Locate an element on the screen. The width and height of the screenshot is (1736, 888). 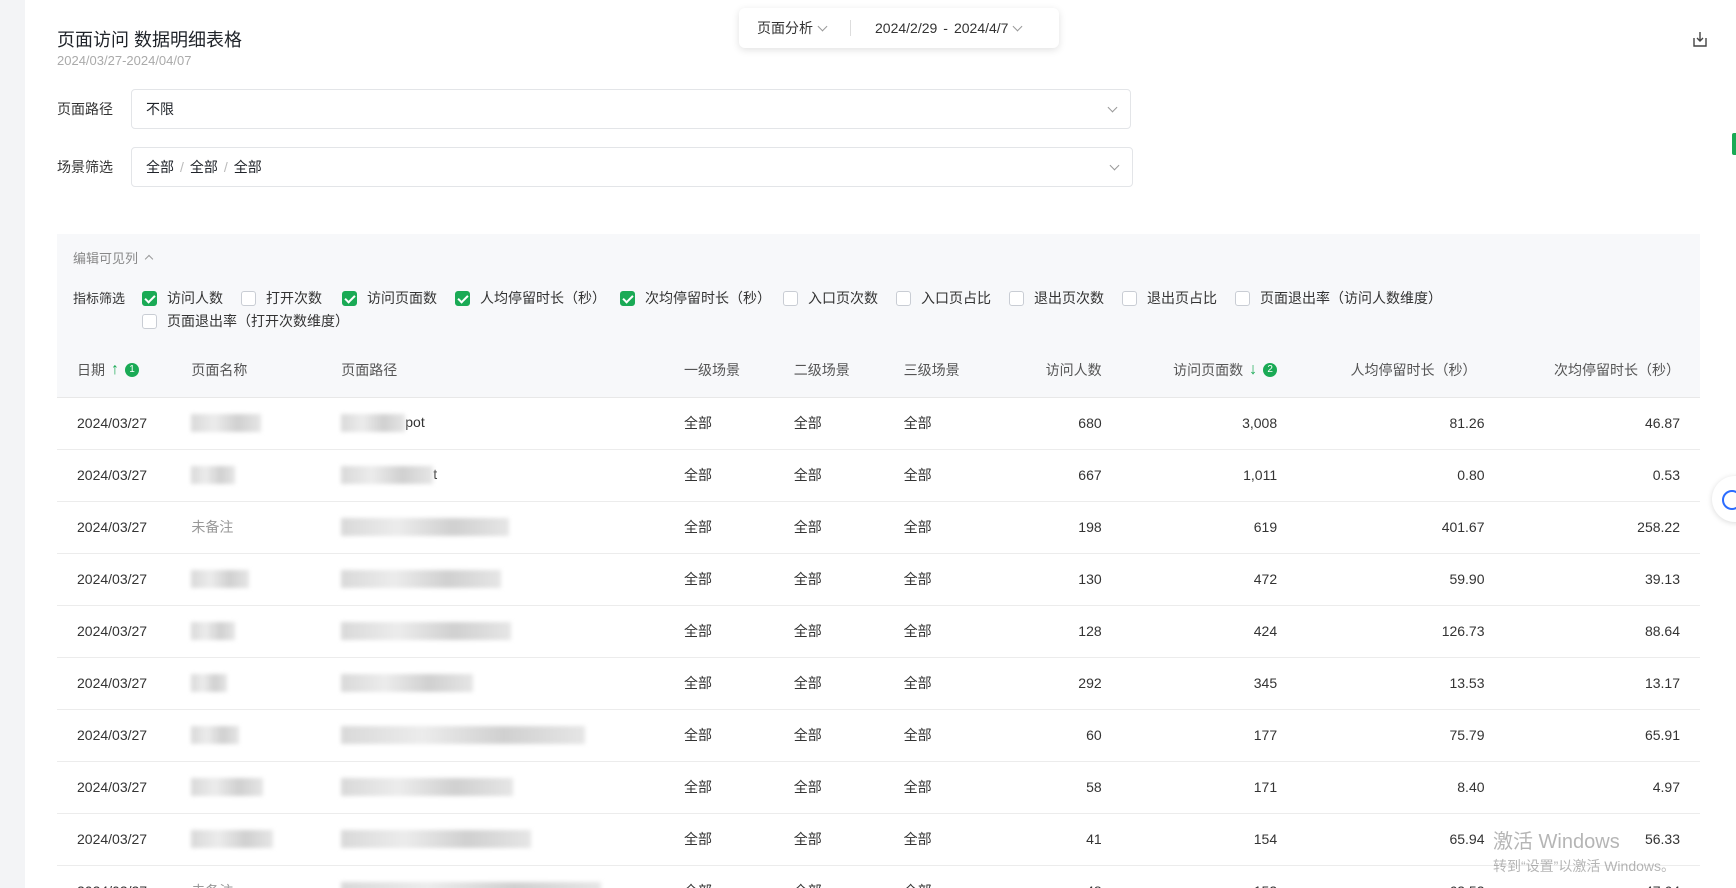
table-row: 2024/03/27 未备注 全部 全部 全部 198 619 401.67 258.22 is located at coordinates (878, 527).